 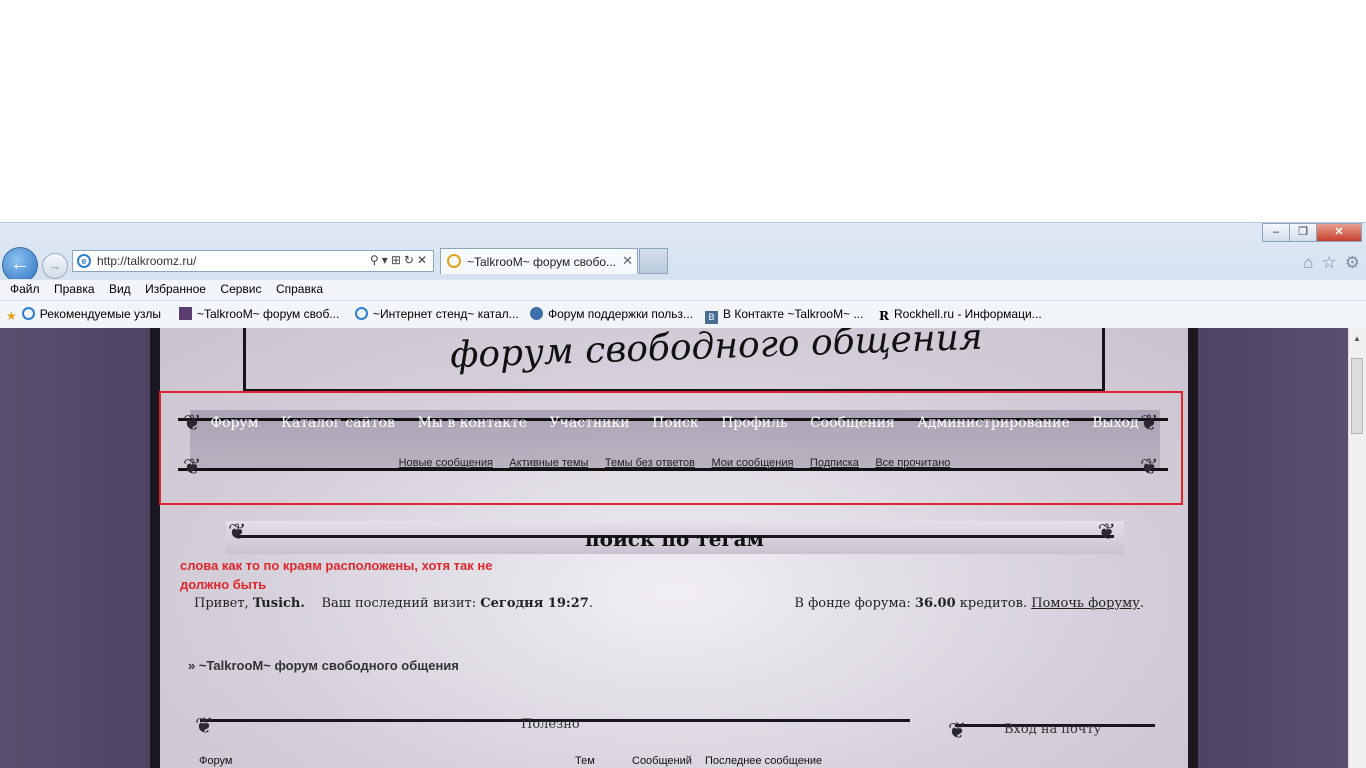 What do you see at coordinates (120, 289) in the screenshot?
I see `menu-view: Вид` at bounding box center [120, 289].